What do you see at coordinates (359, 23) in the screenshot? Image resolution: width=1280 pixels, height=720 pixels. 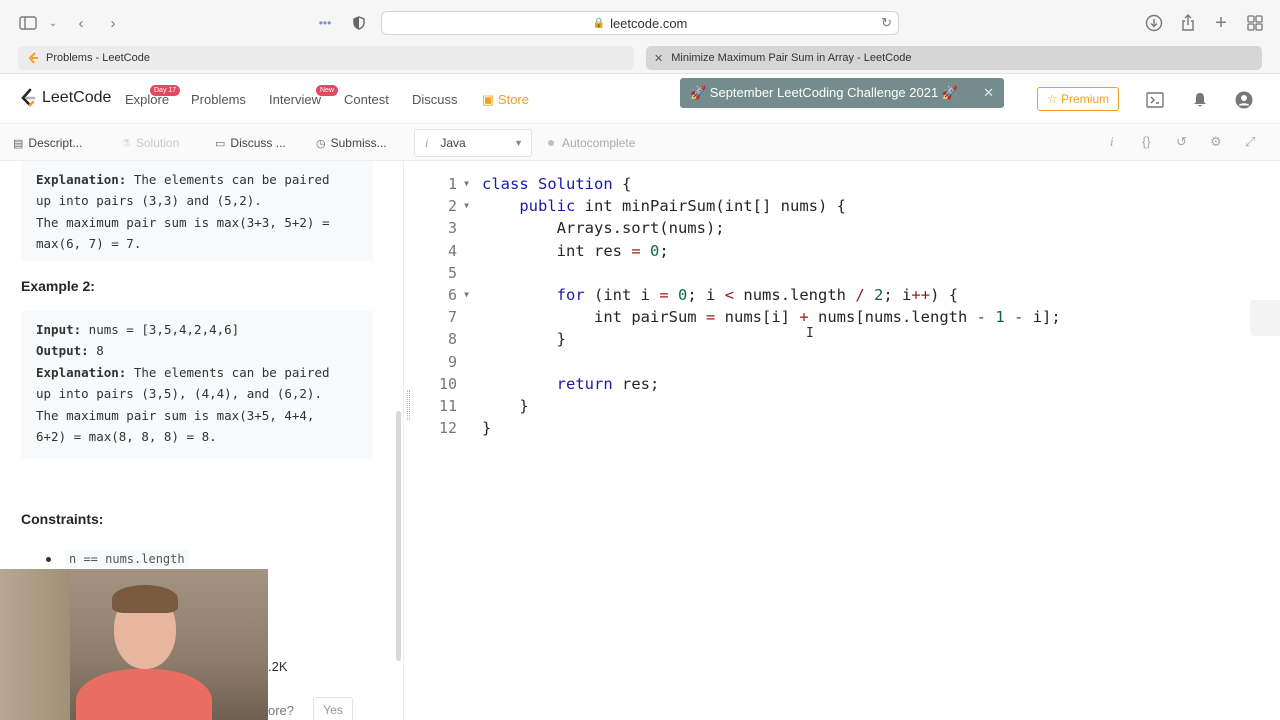 I see `shield-icon` at bounding box center [359, 23].